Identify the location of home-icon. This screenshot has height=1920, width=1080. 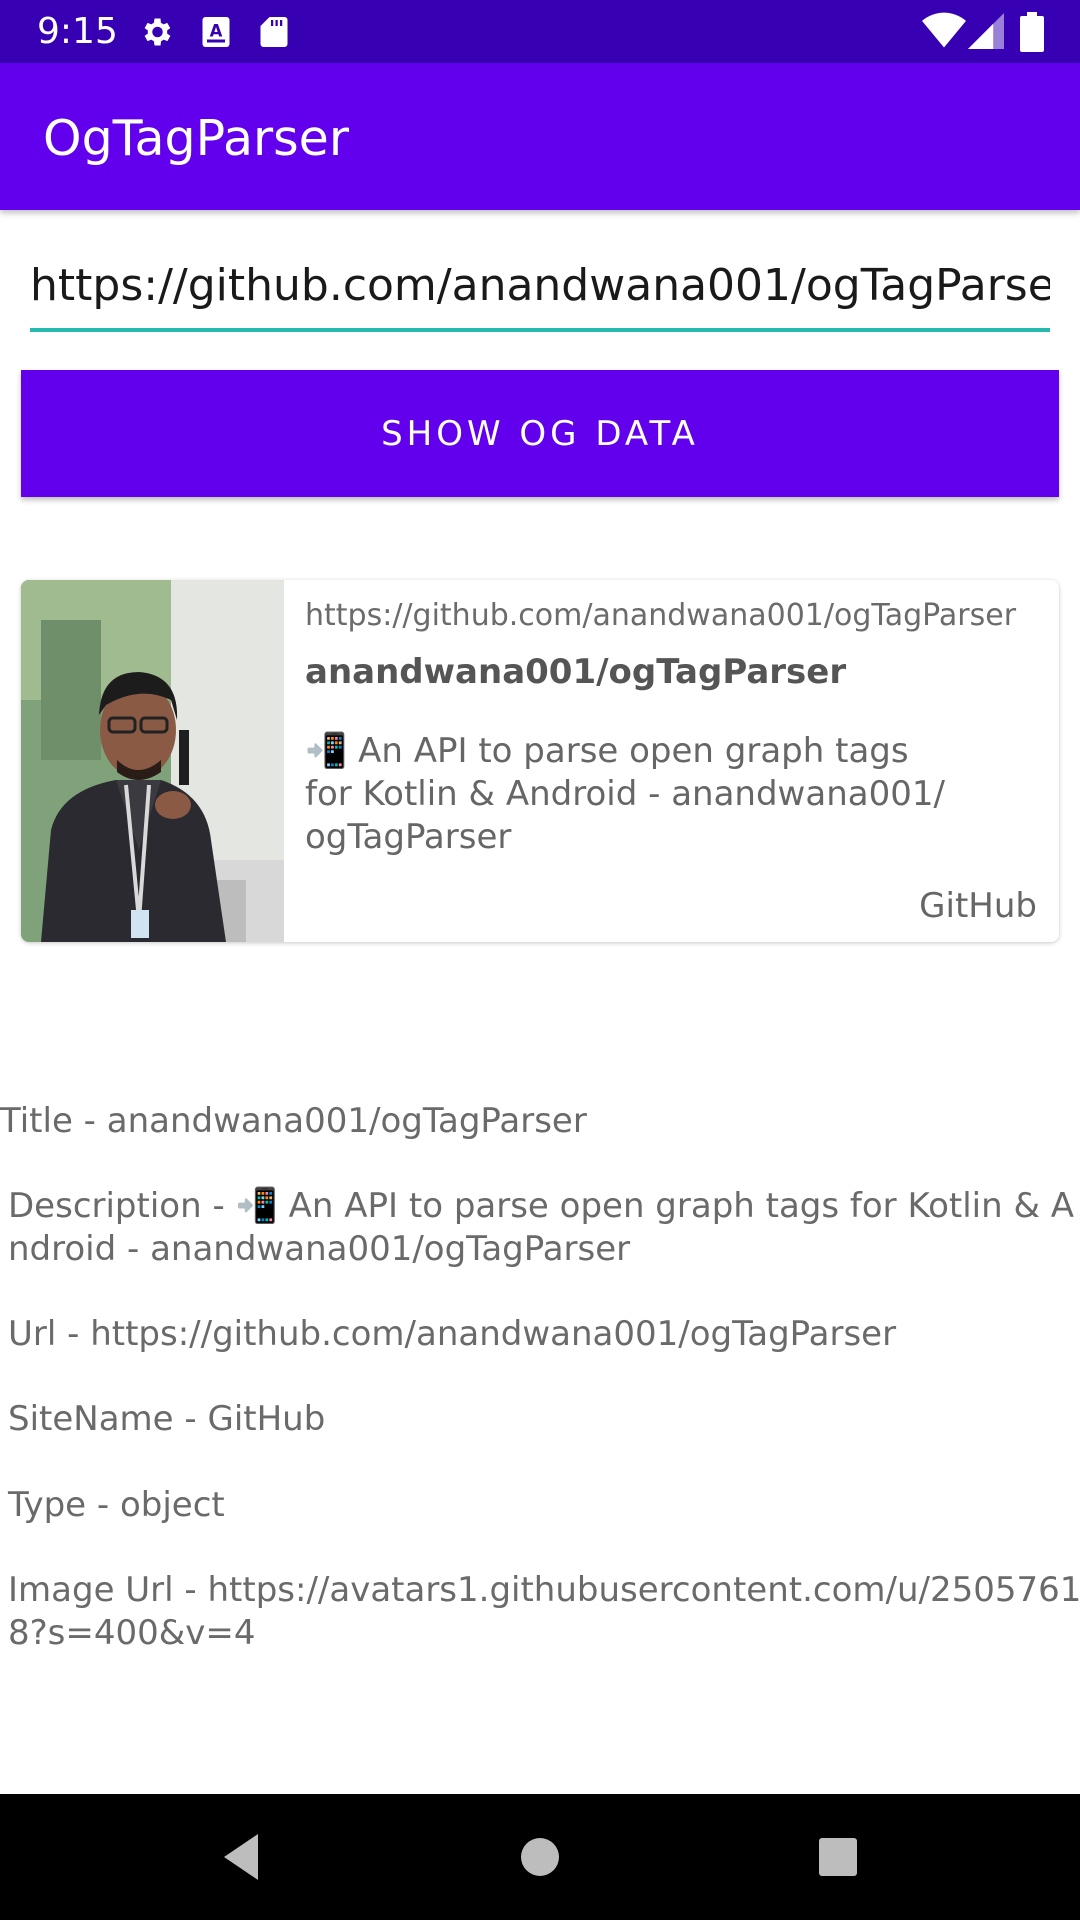
(540, 1857).